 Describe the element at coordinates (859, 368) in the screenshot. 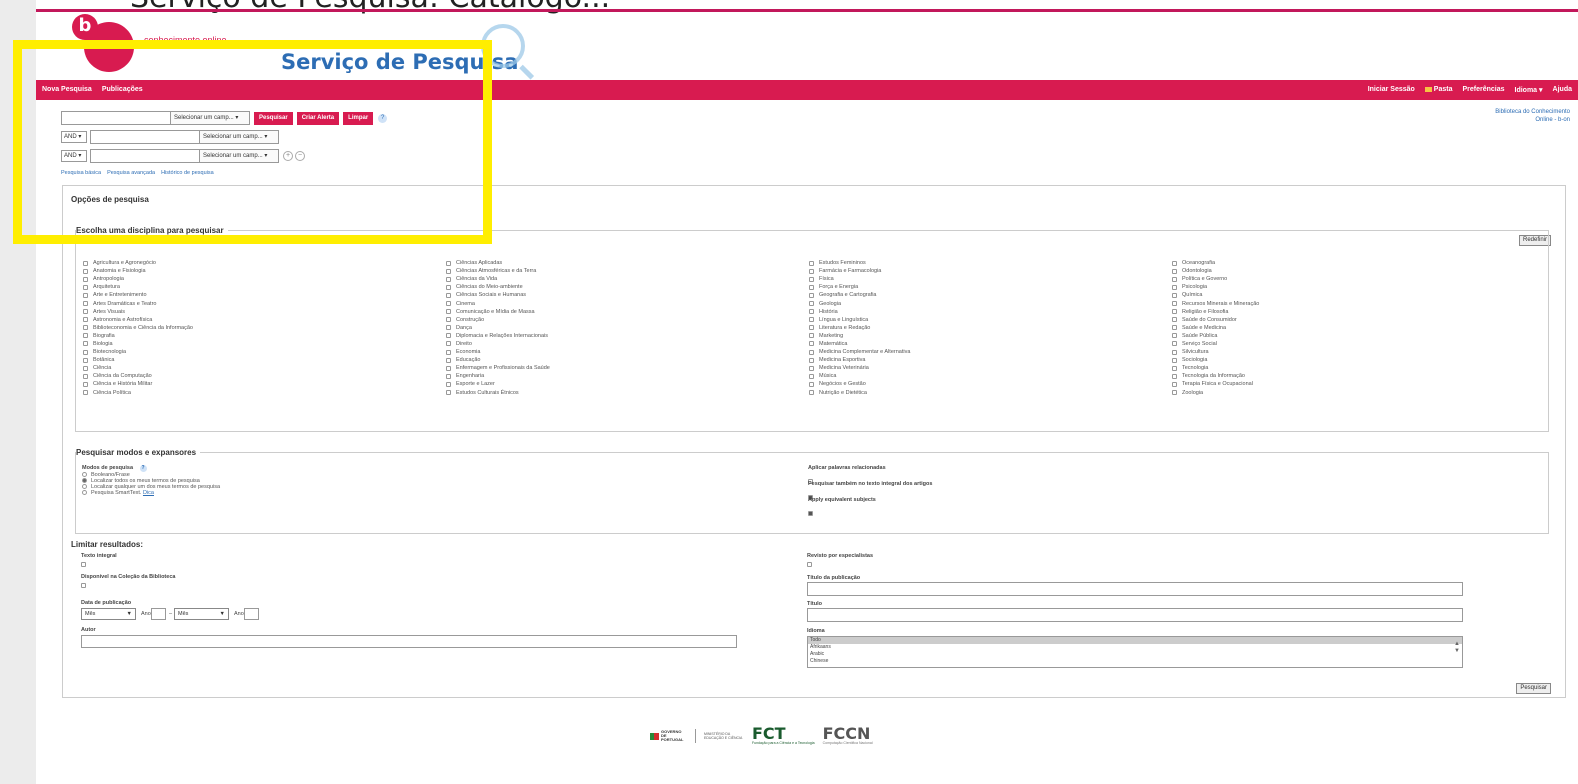

I see `discipline-item: Medicina Veterinária` at that location.